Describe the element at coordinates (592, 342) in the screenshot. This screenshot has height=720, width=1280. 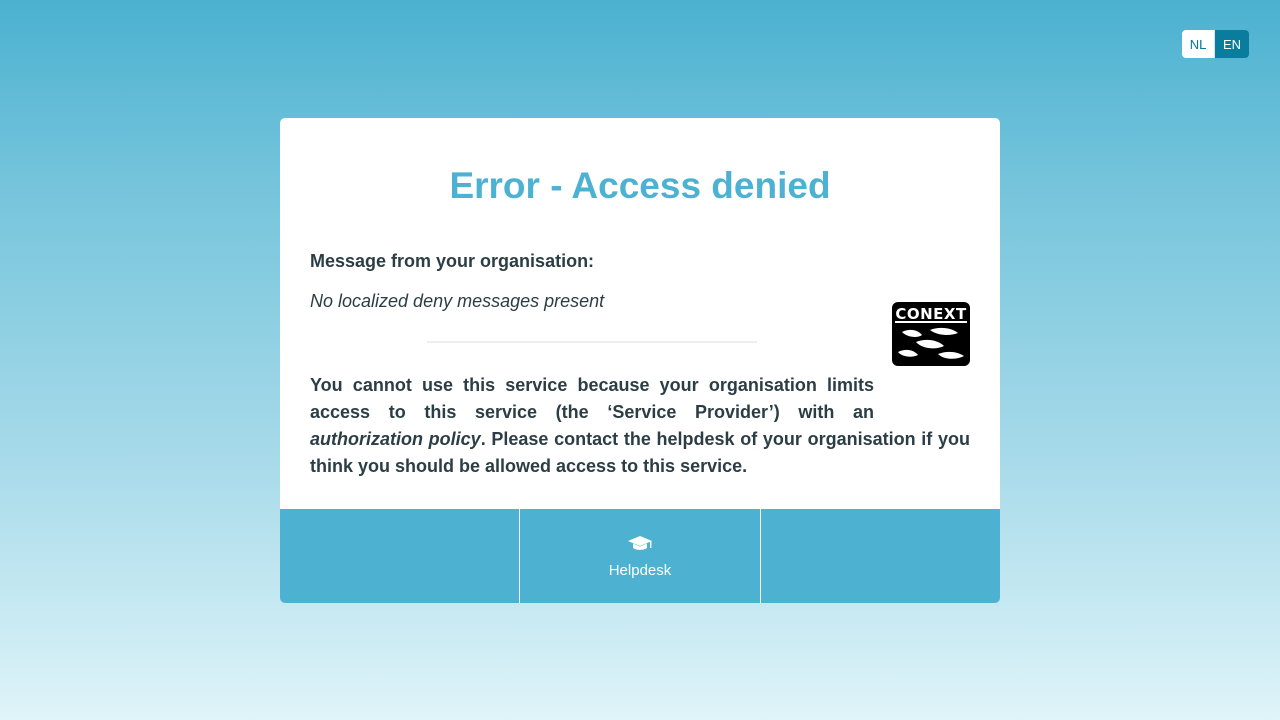
I see `divider` at that location.